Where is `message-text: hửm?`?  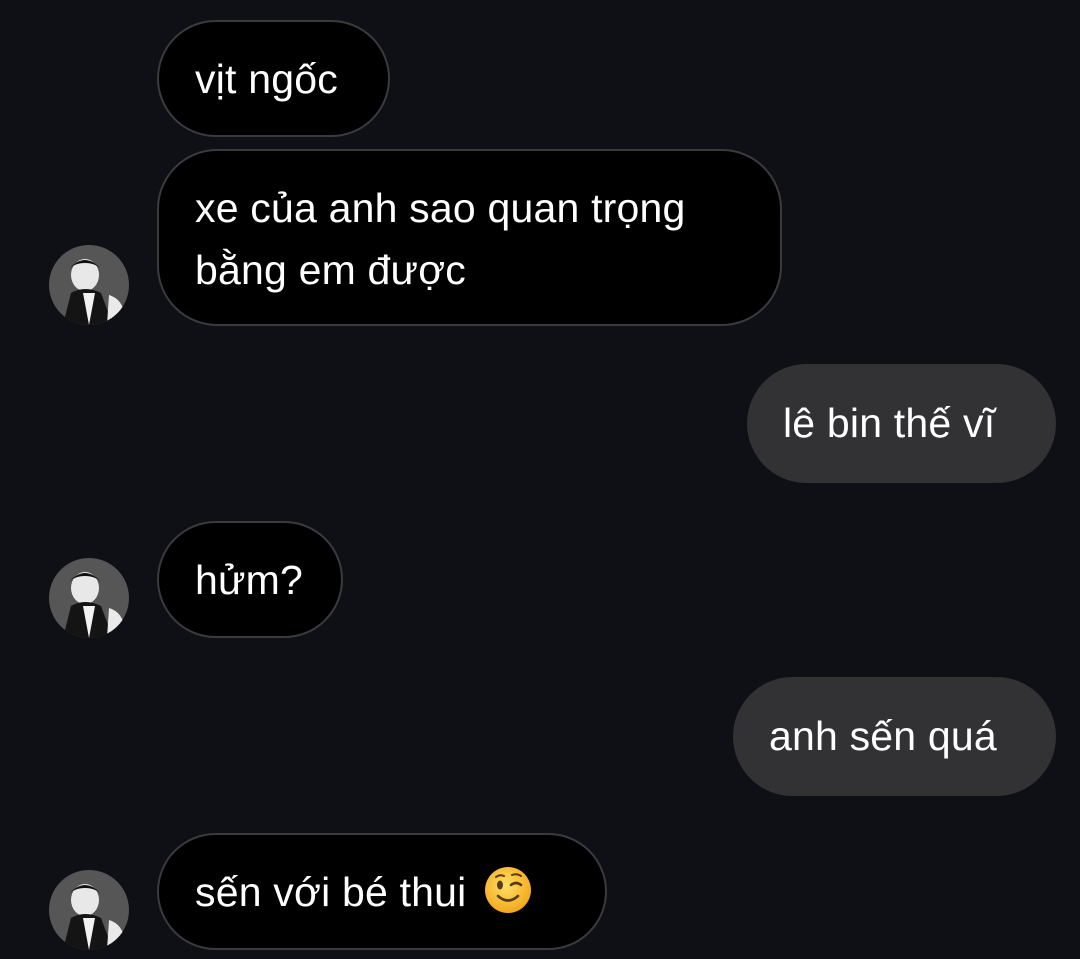
message-text: hửm? is located at coordinates (249, 580).